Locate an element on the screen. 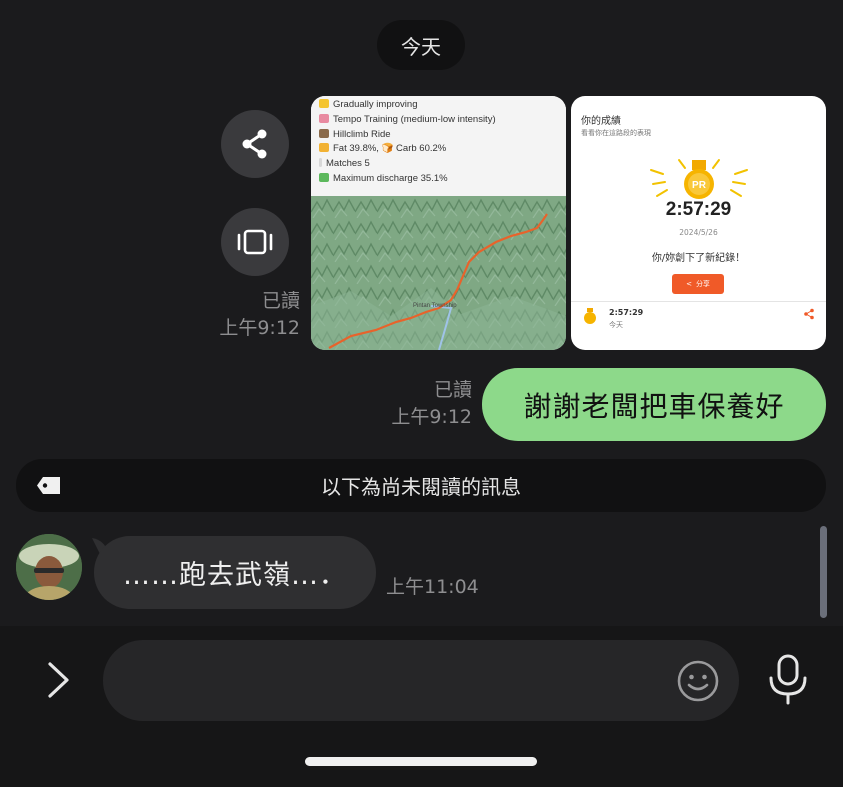 The image size is (843, 787). share-button is located at coordinates (255, 144).